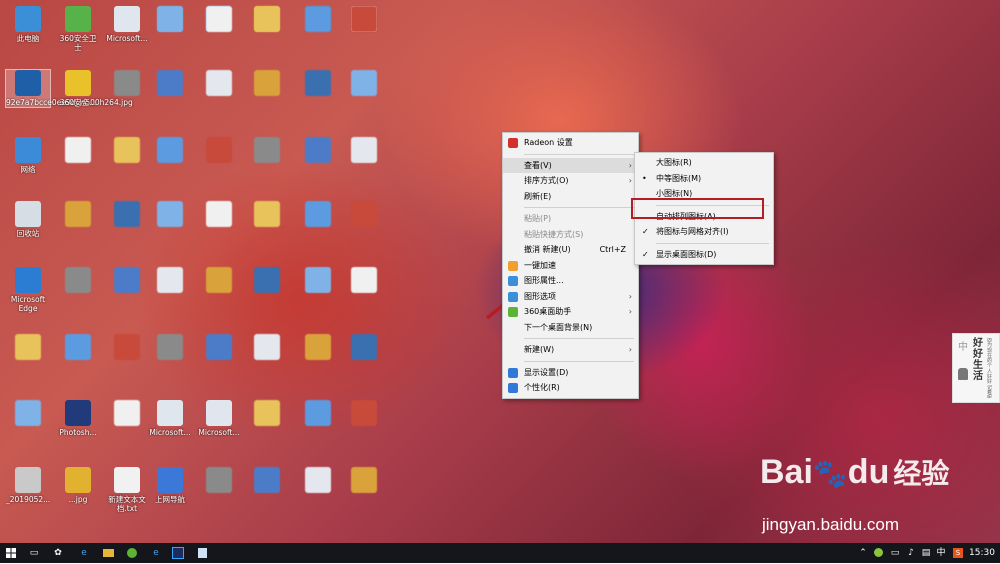 The image size is (1000, 564). Describe the element at coordinates (132, 553) in the screenshot. I see `360-browser-icon` at that location.